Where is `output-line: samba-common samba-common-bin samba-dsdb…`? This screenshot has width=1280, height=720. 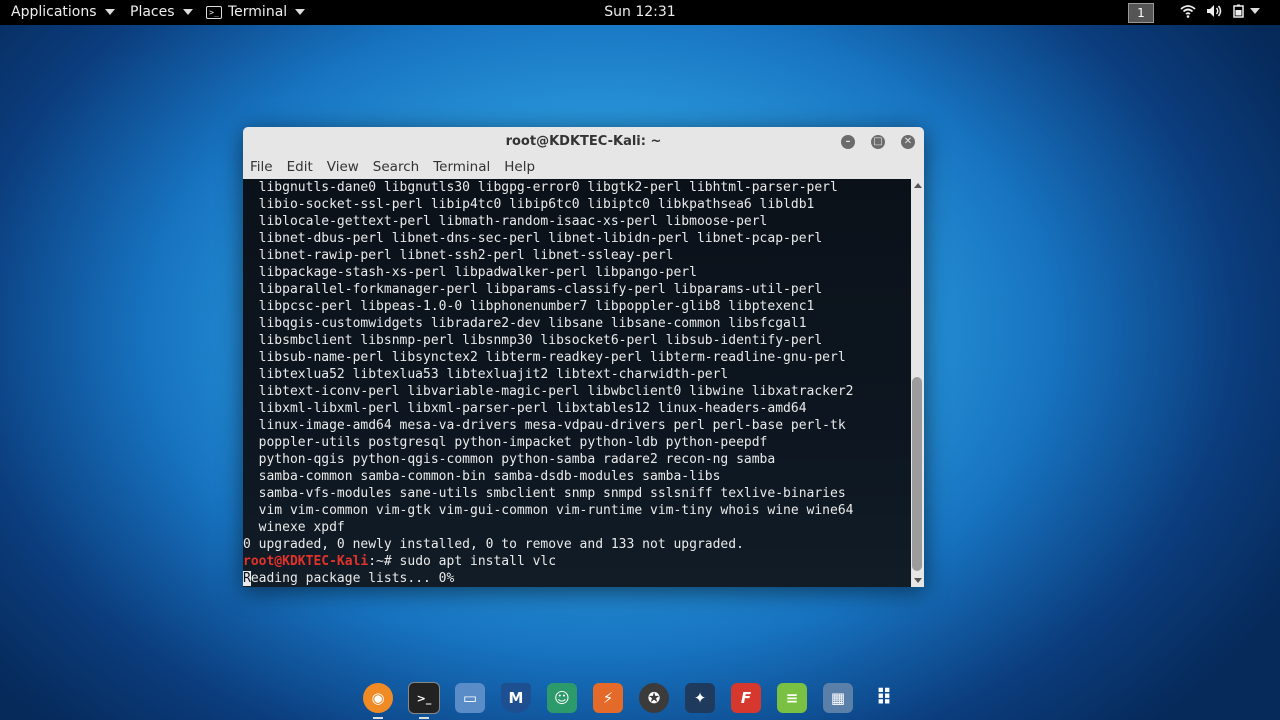 output-line: samba-common samba-common-bin samba-dsdb… is located at coordinates (482, 476).